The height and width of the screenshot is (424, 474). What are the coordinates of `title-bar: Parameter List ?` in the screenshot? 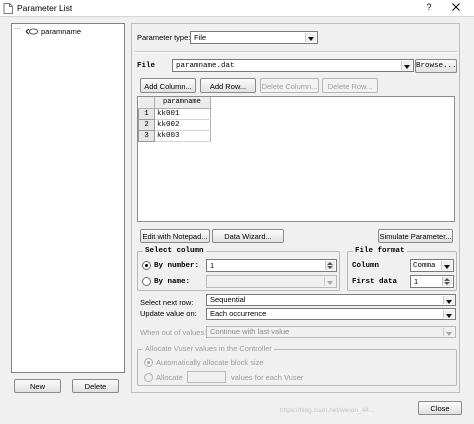 It's located at (237, 8).